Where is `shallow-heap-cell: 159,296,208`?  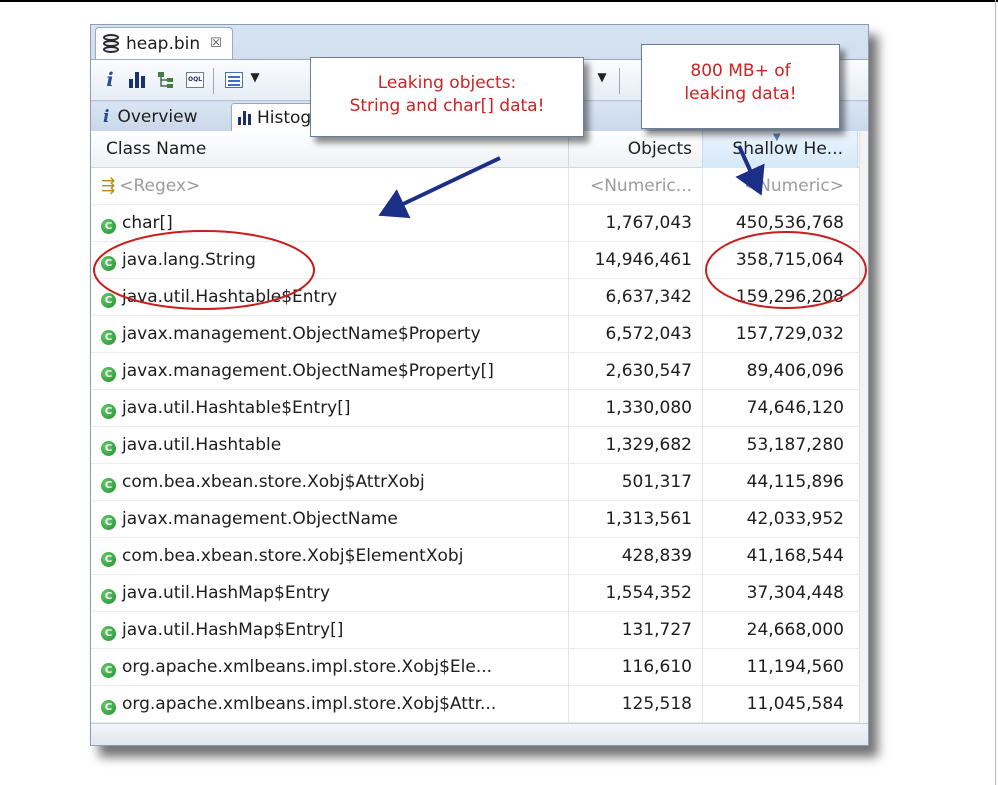
shallow-heap-cell: 159,296,208 is located at coordinates (789, 297).